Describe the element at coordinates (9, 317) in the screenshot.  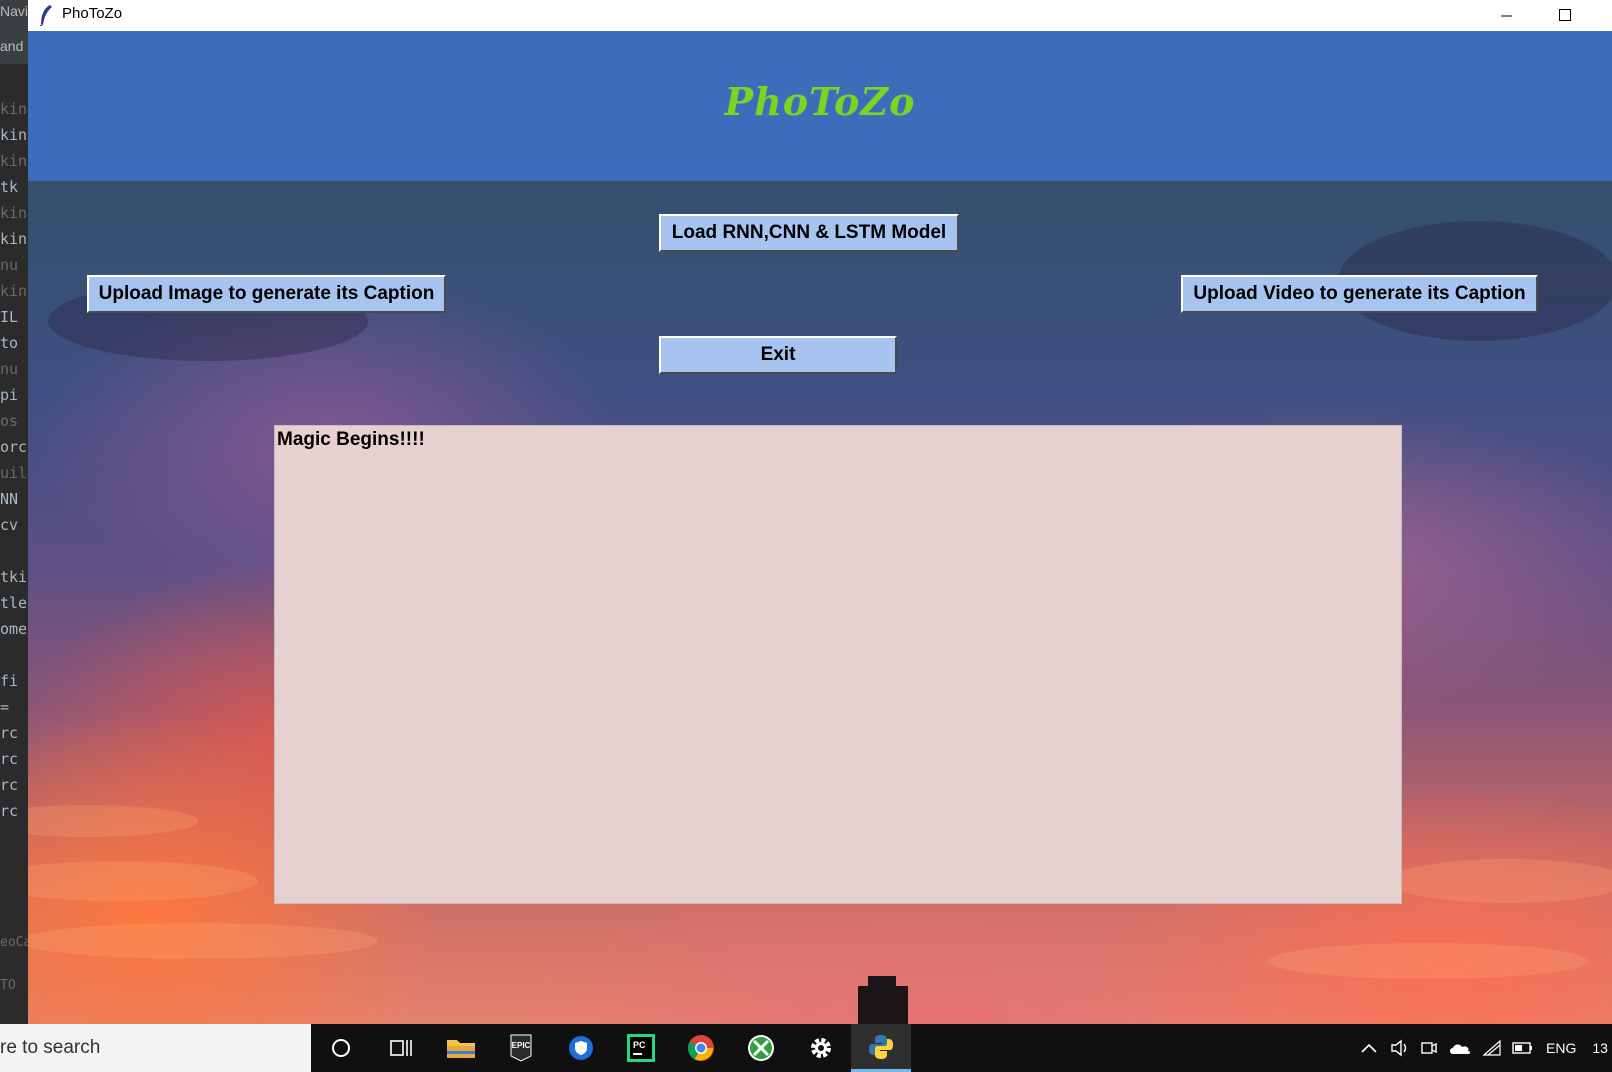
I see `code-line: IL` at that location.